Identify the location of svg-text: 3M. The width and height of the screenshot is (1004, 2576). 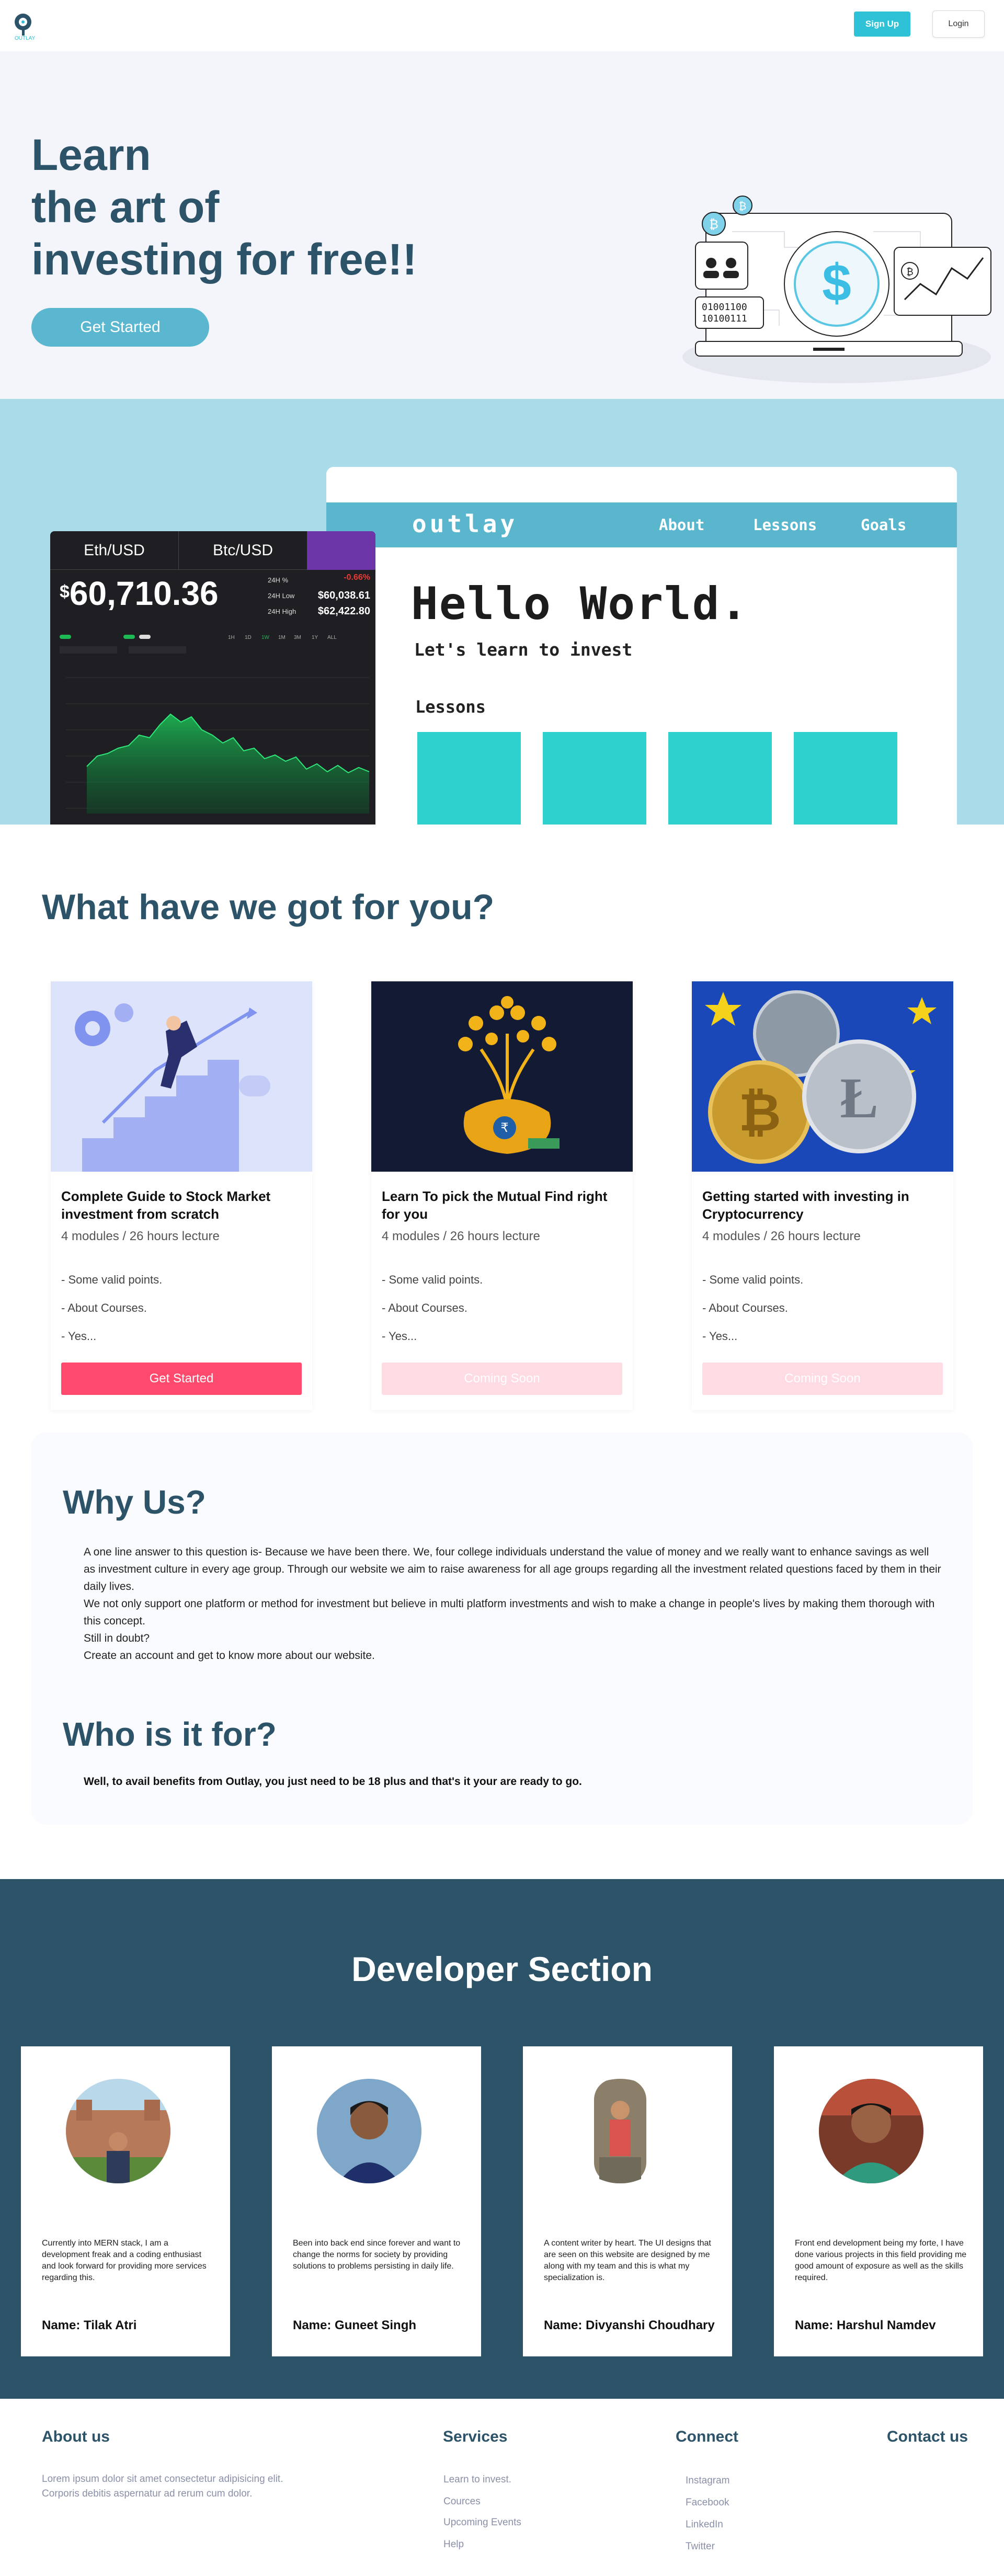
(298, 638).